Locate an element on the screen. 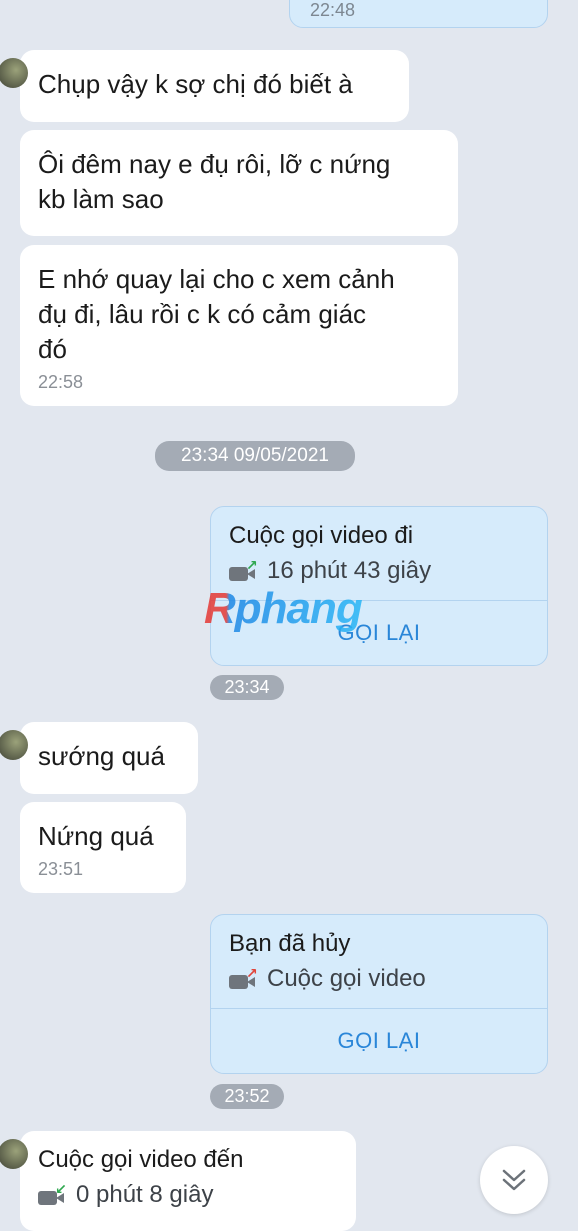 The height and width of the screenshot is (1231, 578). message-time-pill: 23:52 is located at coordinates (247, 1096).